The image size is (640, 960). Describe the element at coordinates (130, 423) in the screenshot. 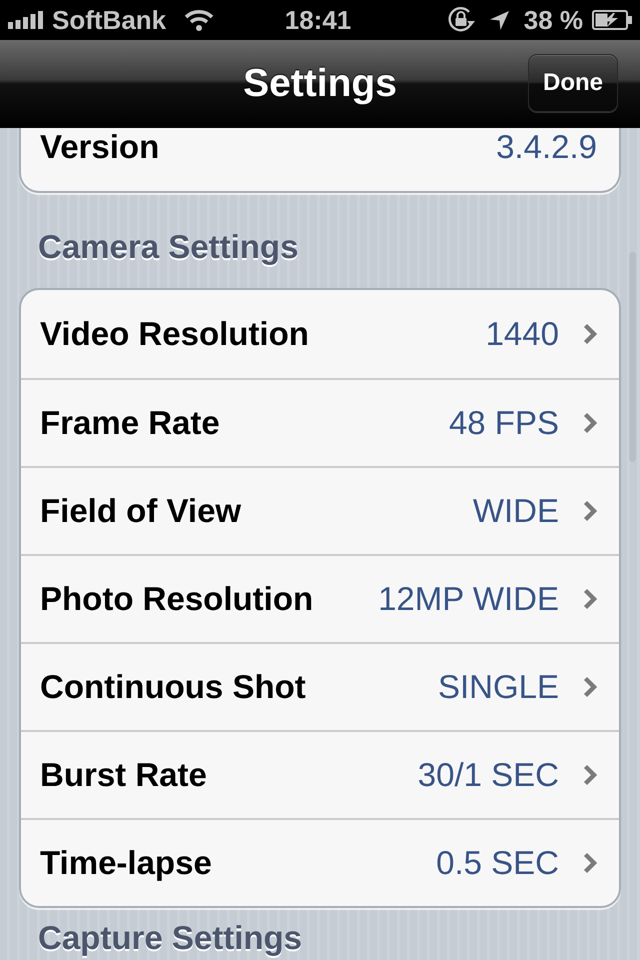

I see `row-label: Frame Rate` at that location.